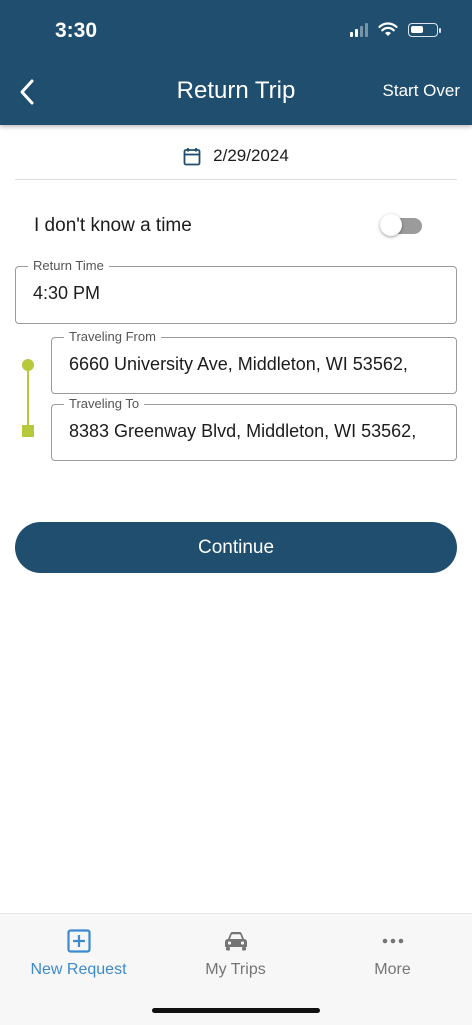  What do you see at coordinates (417, 29) in the screenshot?
I see `battery-fill` at bounding box center [417, 29].